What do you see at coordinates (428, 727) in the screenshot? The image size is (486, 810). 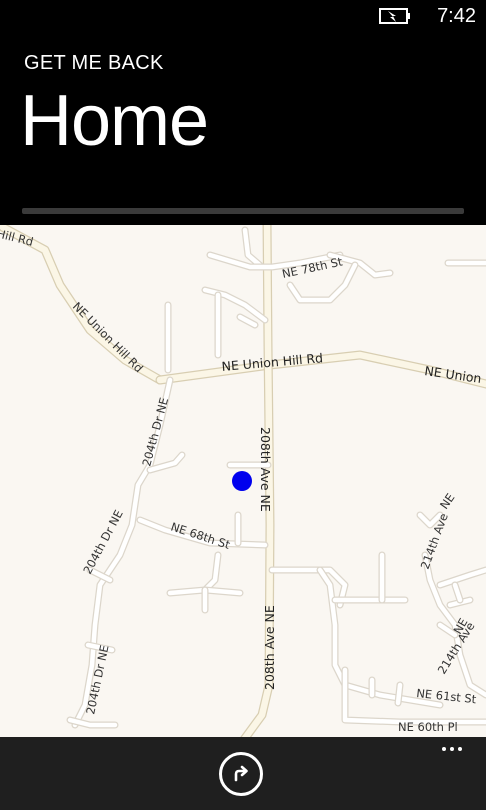 I see `label-ne-60th-pl: NE 60th Pl` at bounding box center [428, 727].